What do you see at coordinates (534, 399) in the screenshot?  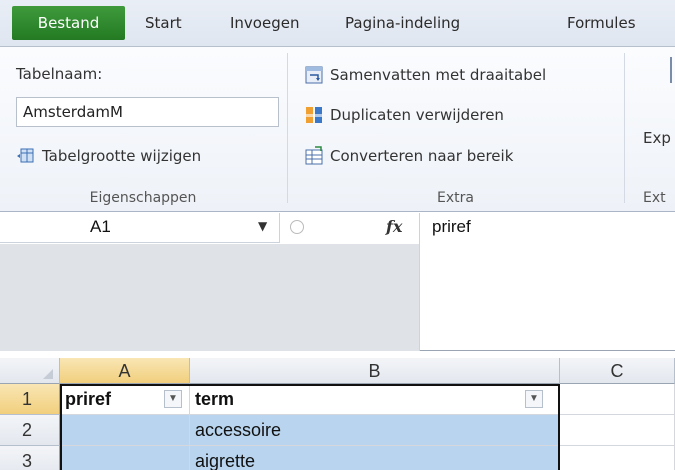 I see `filter-dropdown-b: ▼` at bounding box center [534, 399].